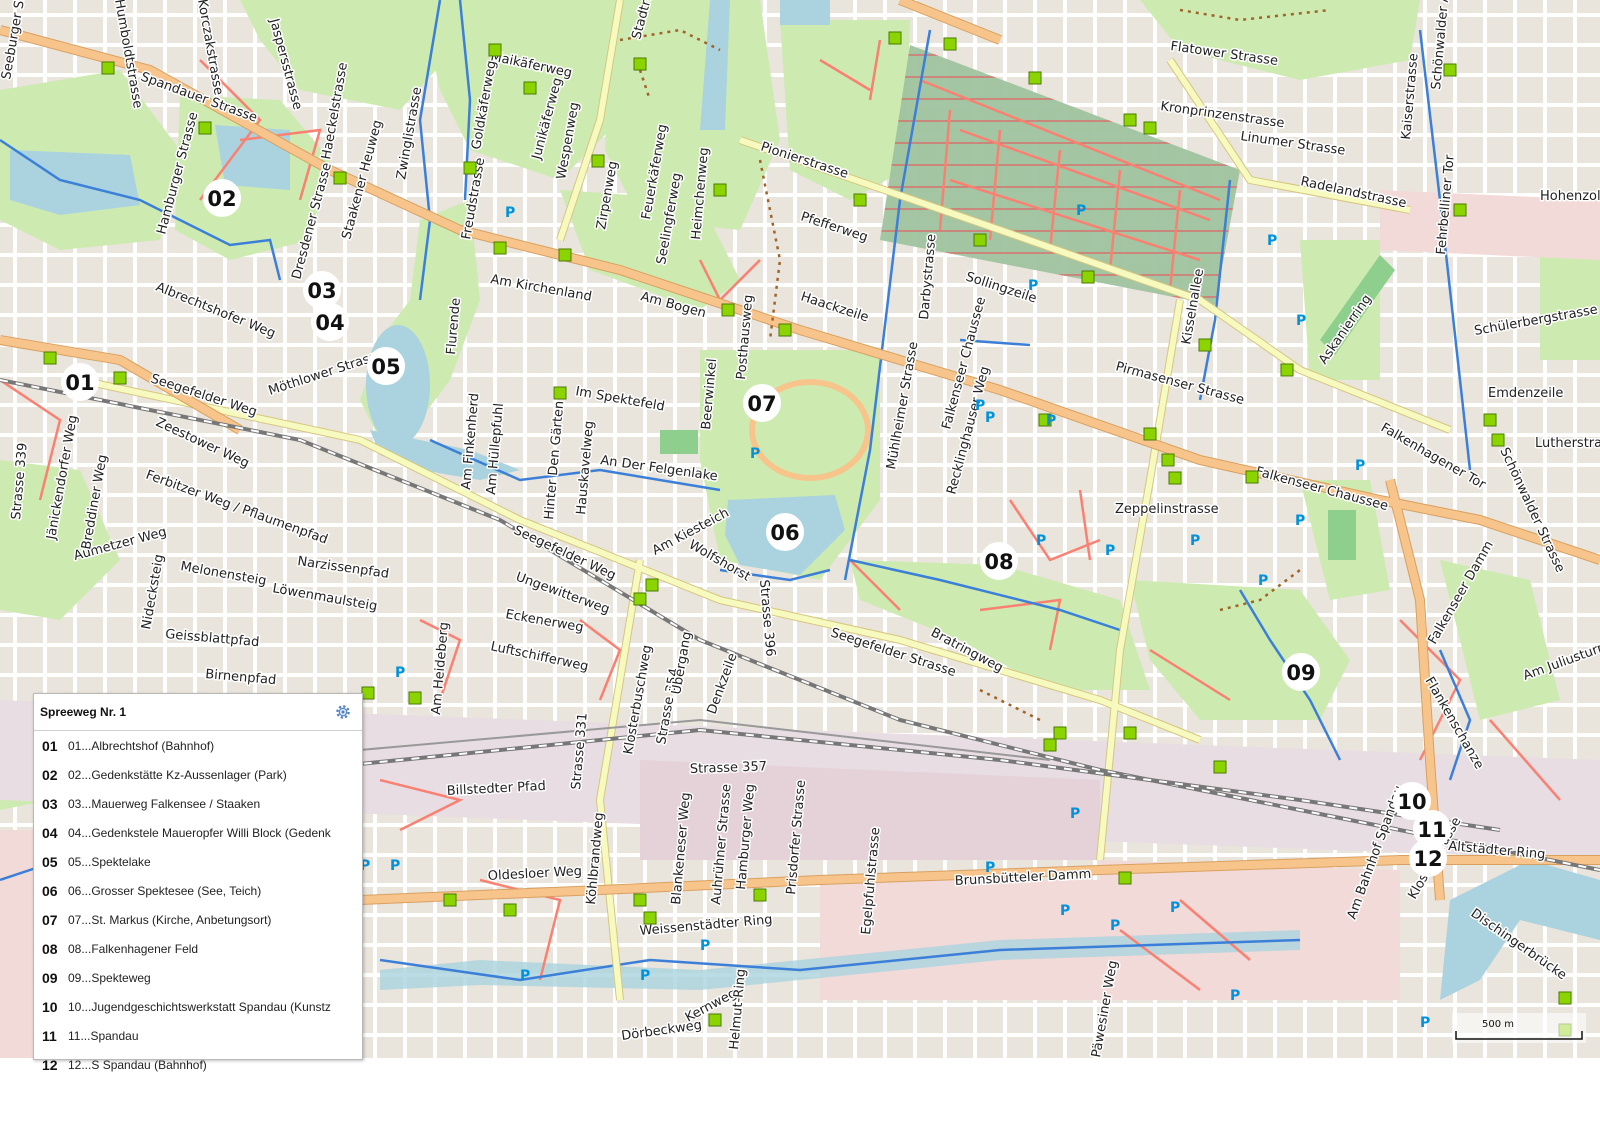  I want to click on scale-label: 500 m, so click(1498, 1024).